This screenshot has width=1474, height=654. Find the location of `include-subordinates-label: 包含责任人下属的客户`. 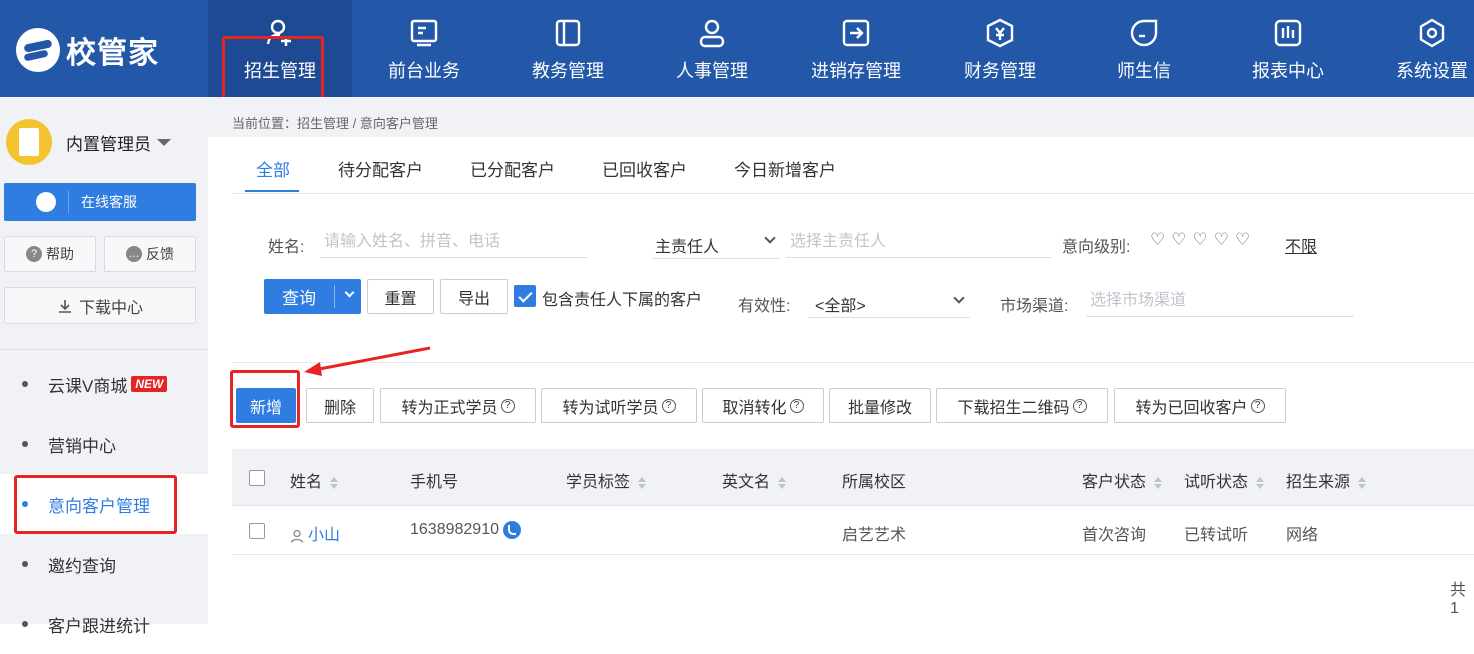

include-subordinates-label: 包含责任人下属的客户 is located at coordinates (622, 300).